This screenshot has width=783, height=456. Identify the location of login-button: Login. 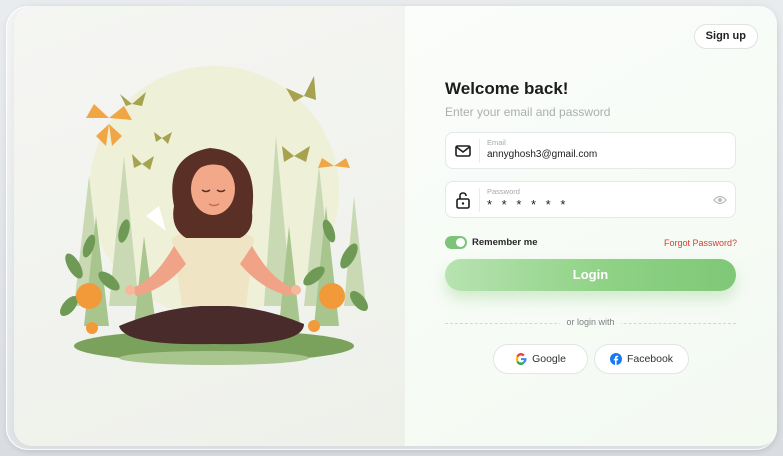
(590, 275).